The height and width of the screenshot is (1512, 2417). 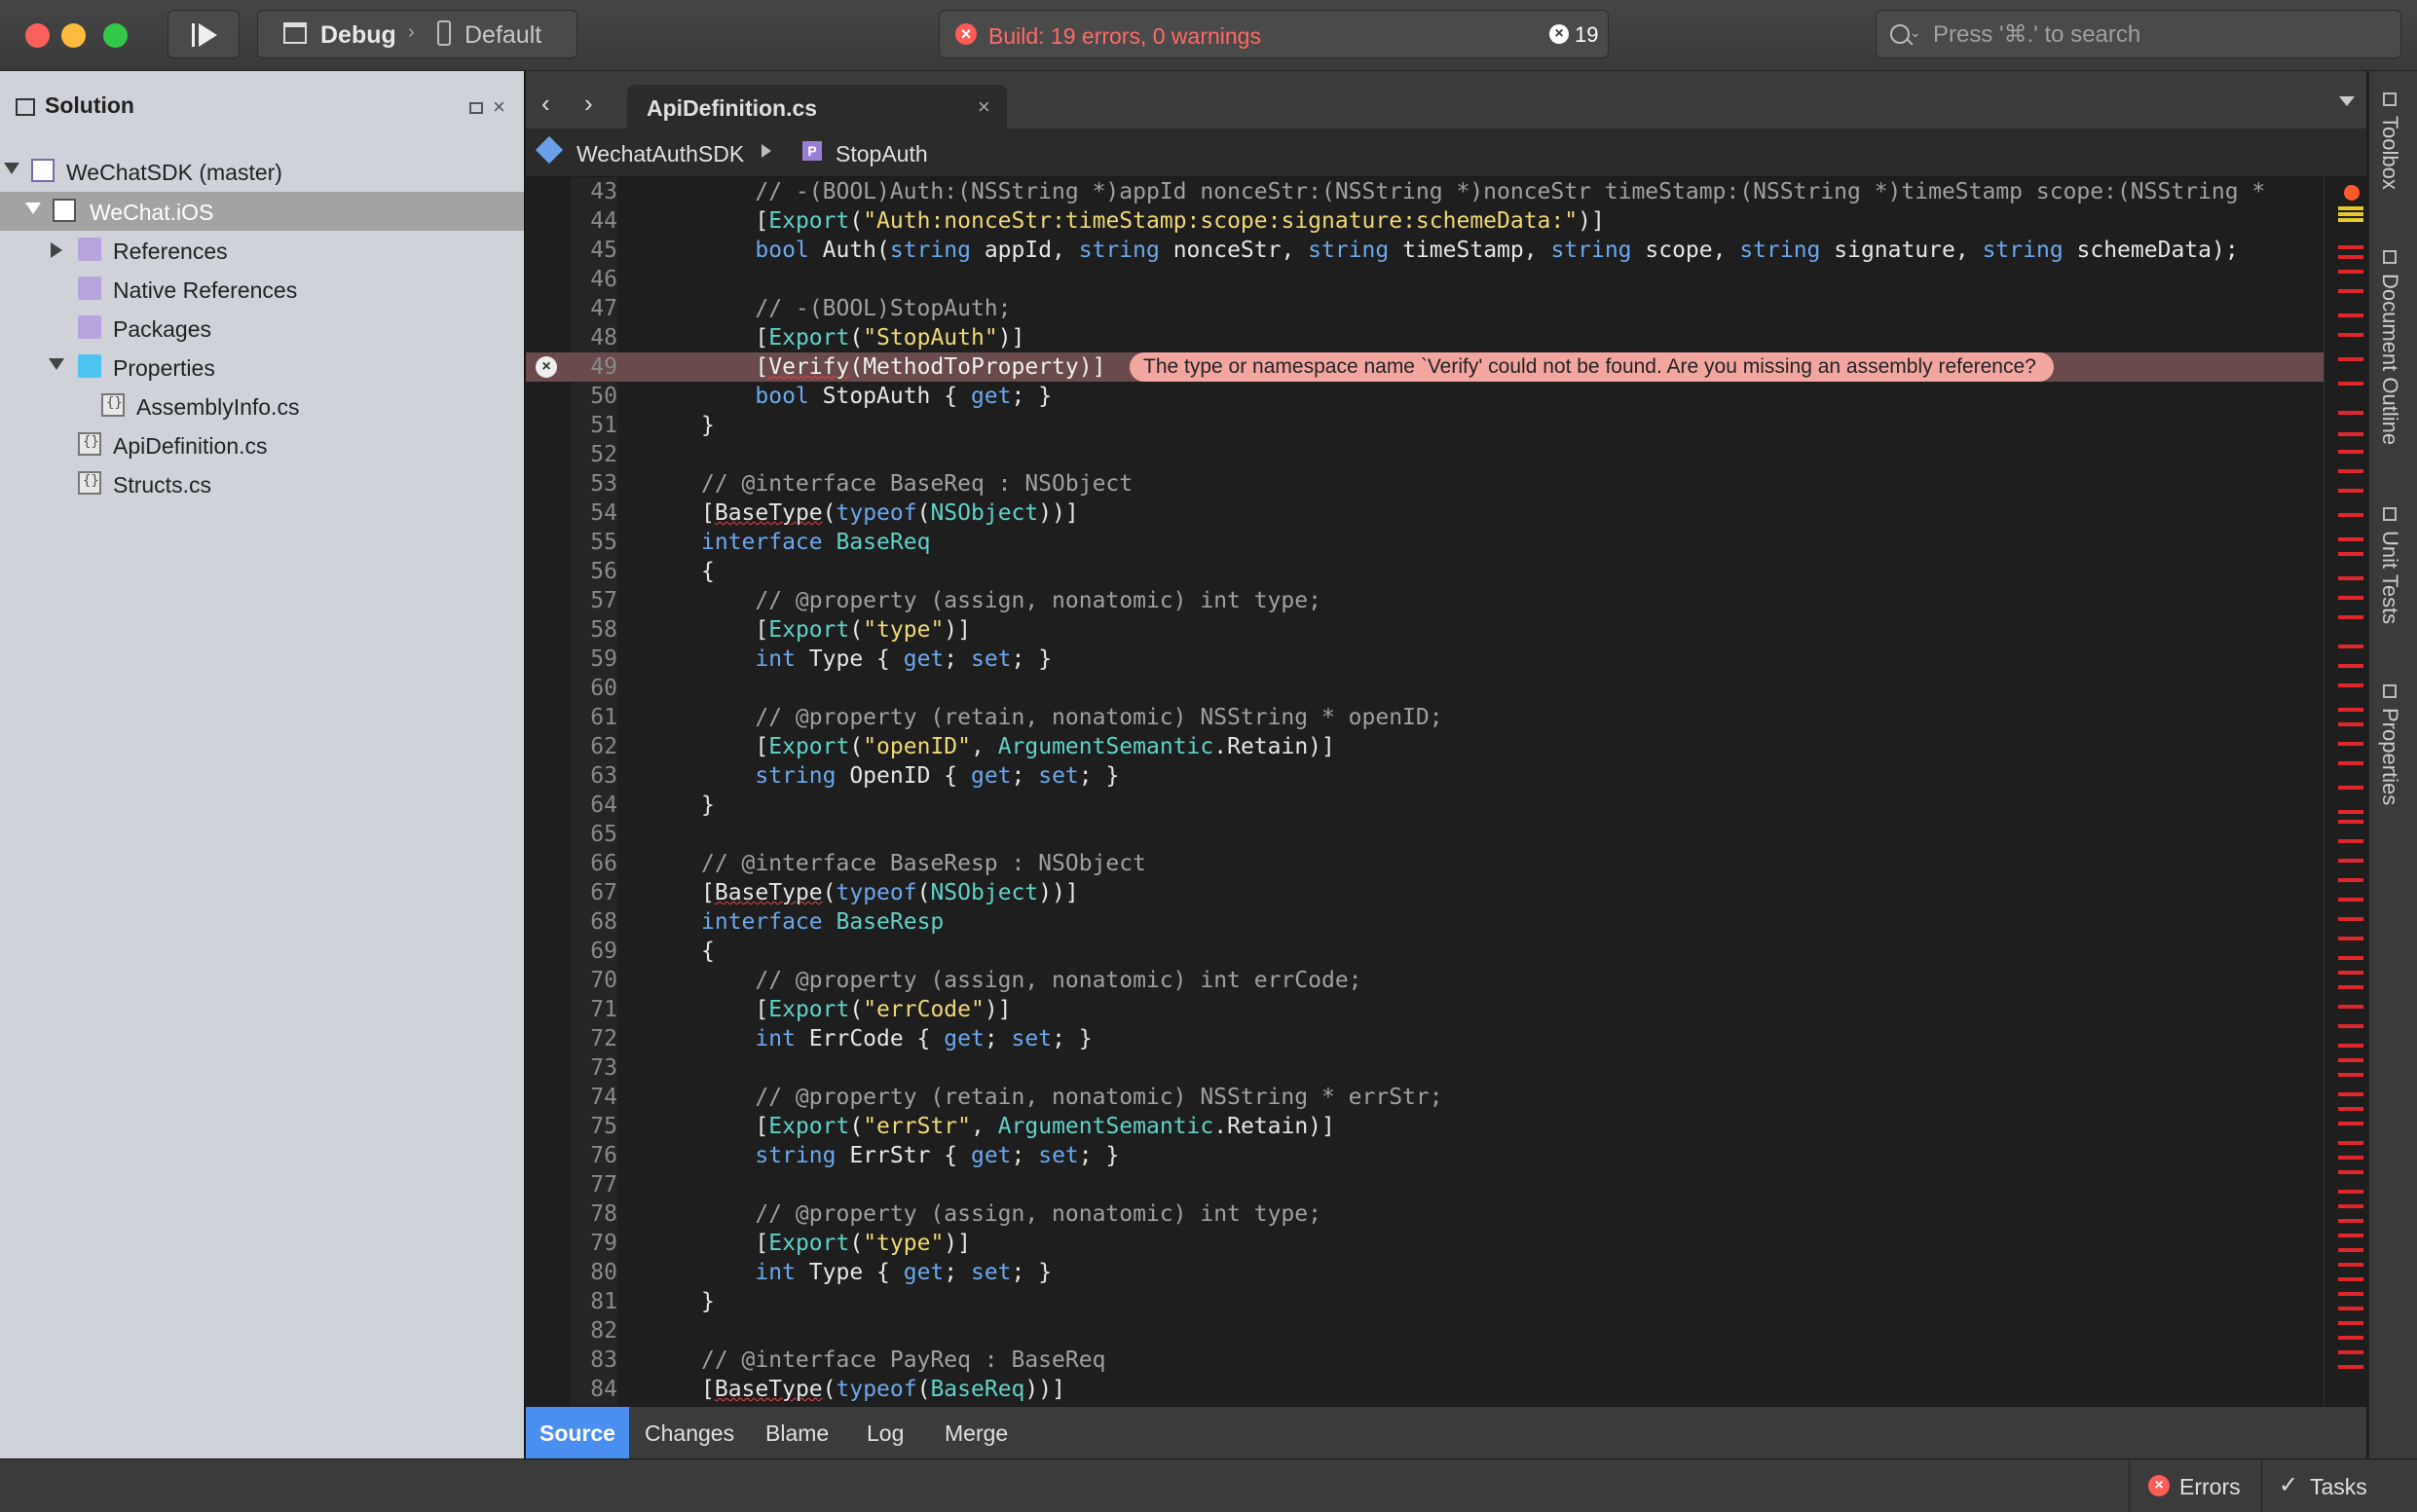 What do you see at coordinates (1426, 951) in the screenshot?
I see `code-line: 69 {` at bounding box center [1426, 951].